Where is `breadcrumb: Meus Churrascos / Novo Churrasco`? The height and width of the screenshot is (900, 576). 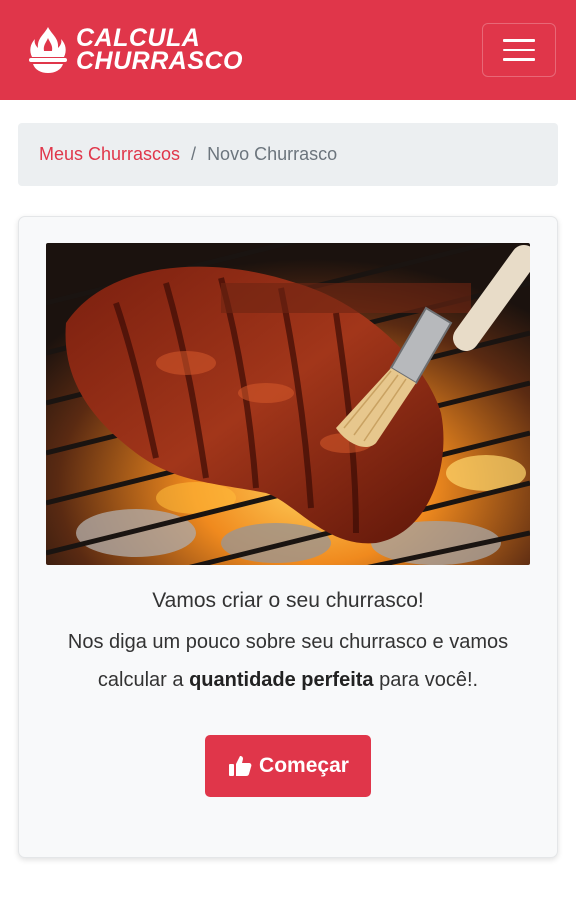
breadcrumb: Meus Churrascos / Novo Churrasco is located at coordinates (288, 154).